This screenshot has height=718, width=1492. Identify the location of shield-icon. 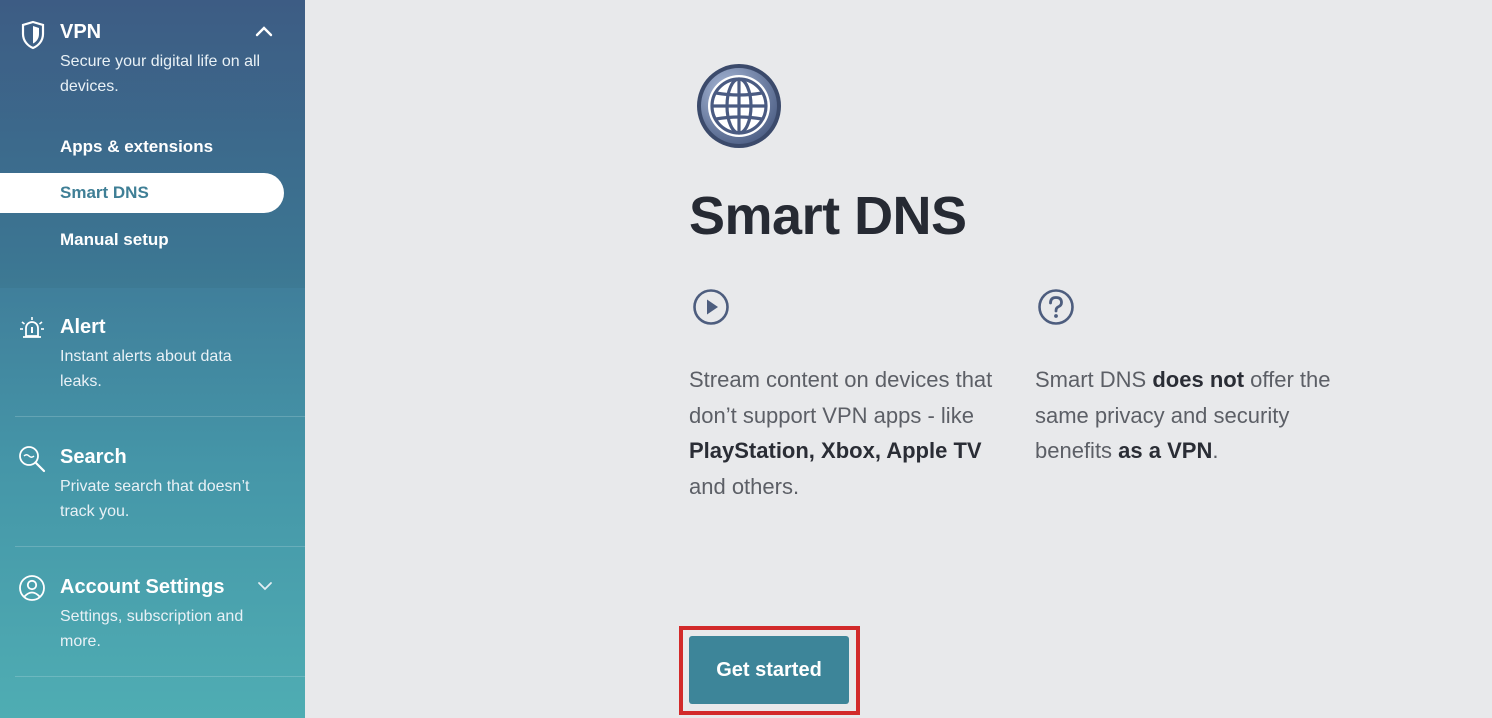
(33, 35).